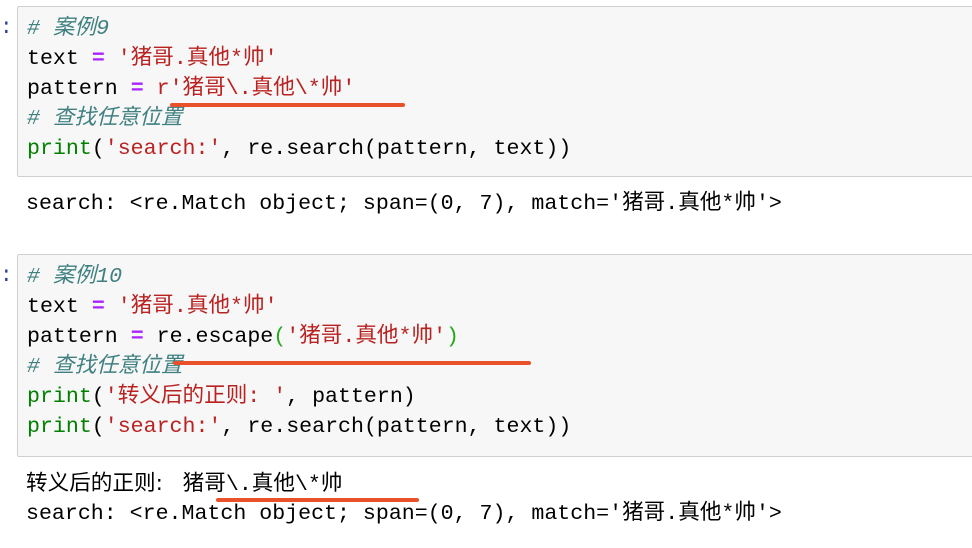 This screenshot has width=972, height=548. Describe the element at coordinates (75, 277) in the screenshot. I see `comment: # 案例10` at that location.